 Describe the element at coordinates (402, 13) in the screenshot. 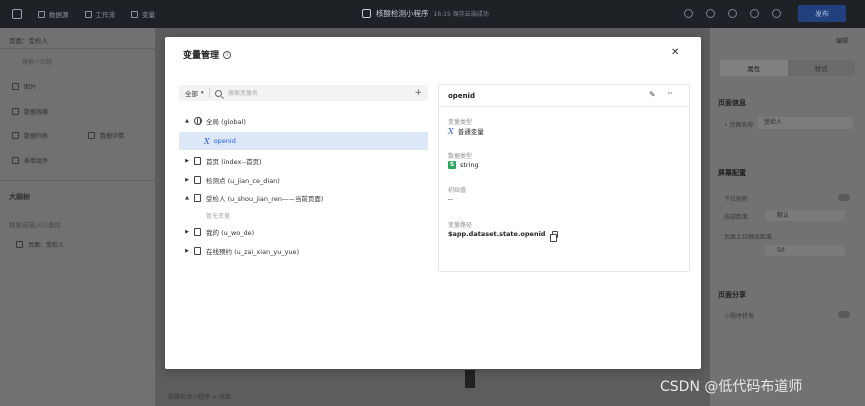

I see `app-title-text: 核酸检测小程序` at that location.